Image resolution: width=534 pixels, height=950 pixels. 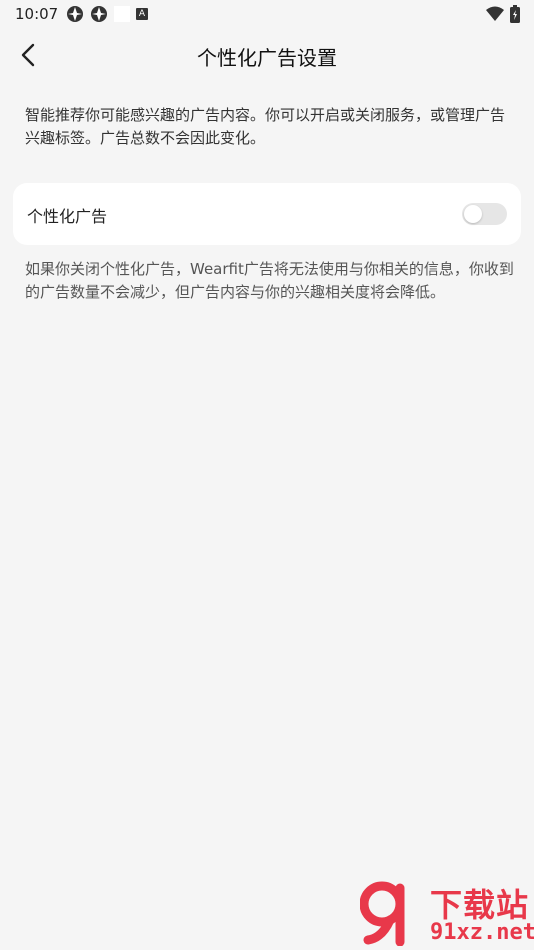 I want to click on personalized-ads-toggle, so click(x=484, y=214).